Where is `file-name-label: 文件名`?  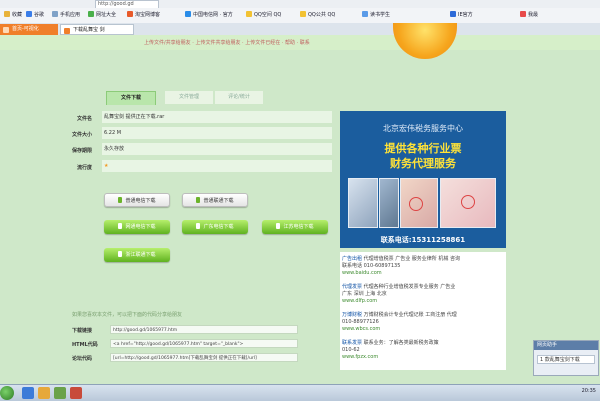
file-name-label: 文件名 is located at coordinates (84, 119).